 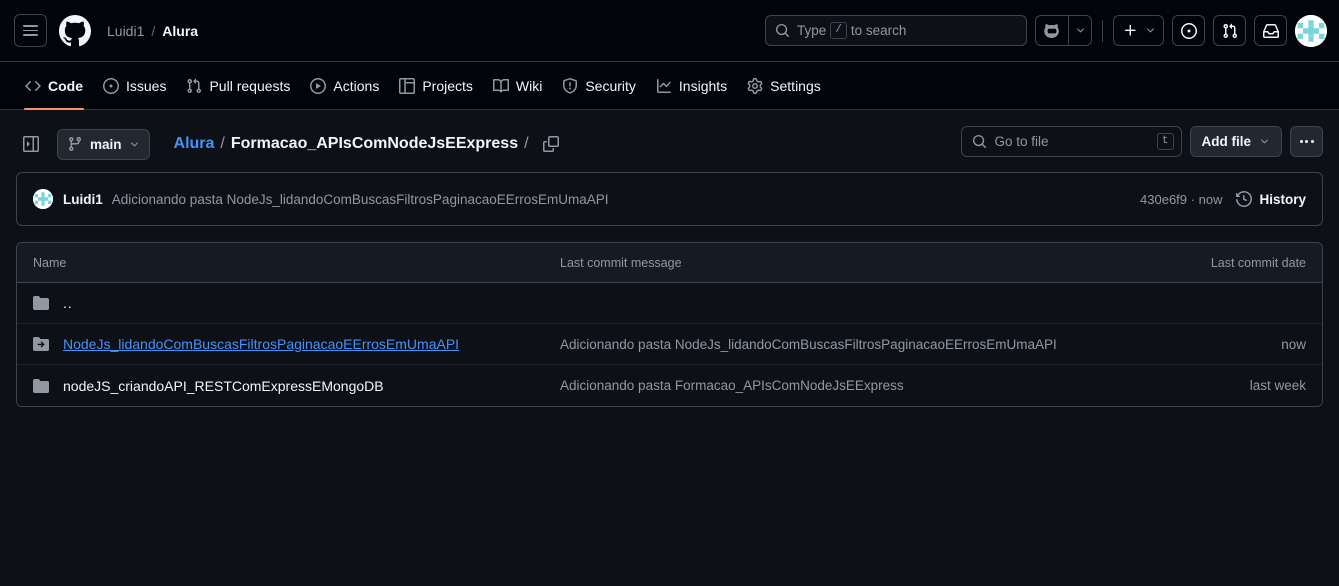 I want to click on play-icon, so click(x=318, y=85).